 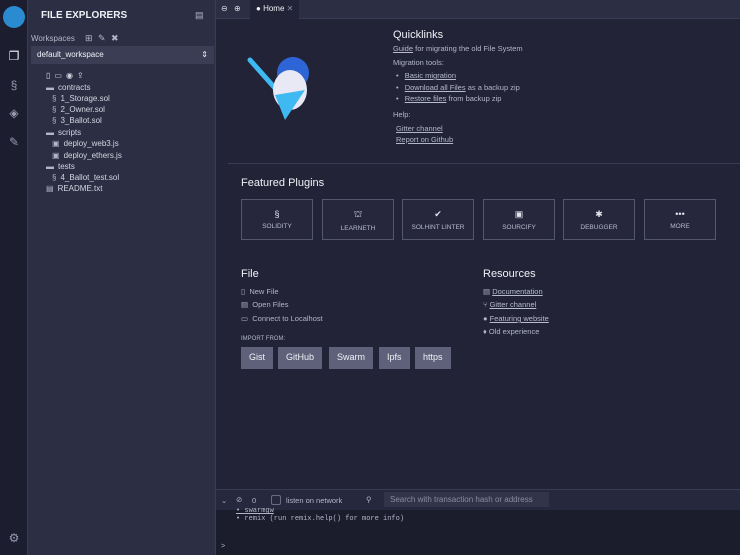 I want to click on old-experience-link: Old experience, so click(x=514, y=331).